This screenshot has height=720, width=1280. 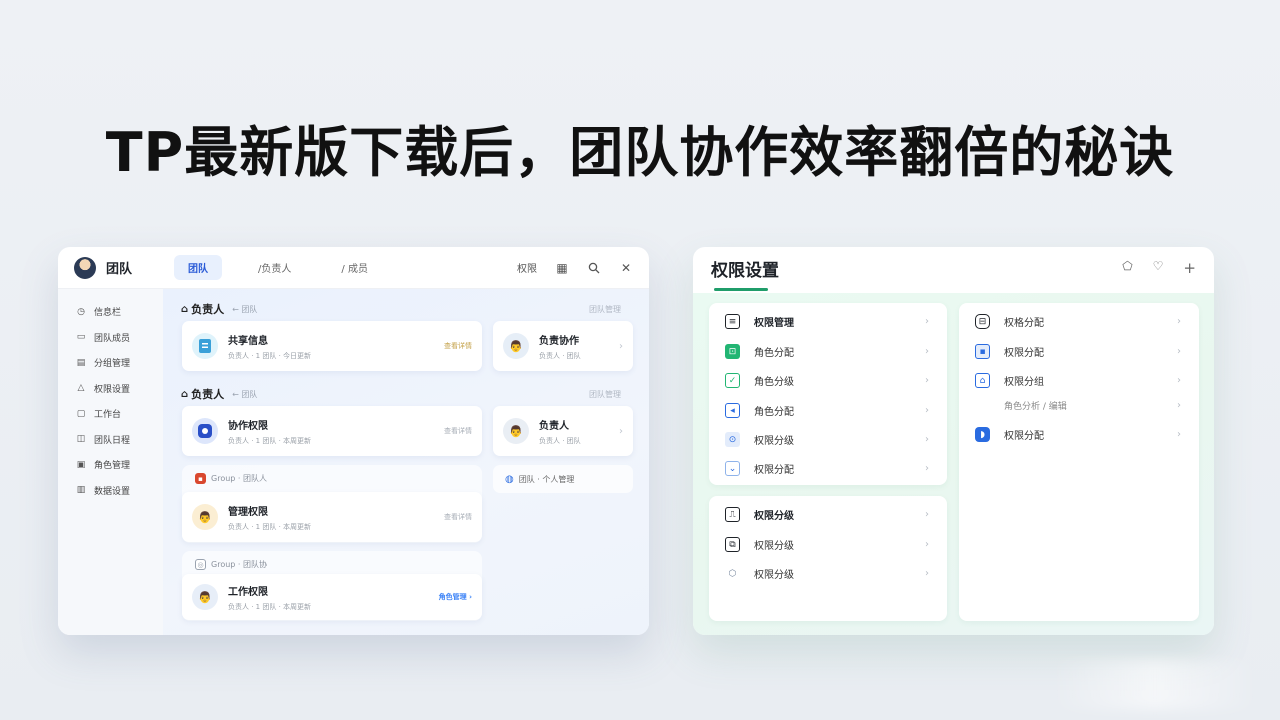 I want to click on card-meta: 负责人 · 1 团队 · 本周更新, so click(x=270, y=606).